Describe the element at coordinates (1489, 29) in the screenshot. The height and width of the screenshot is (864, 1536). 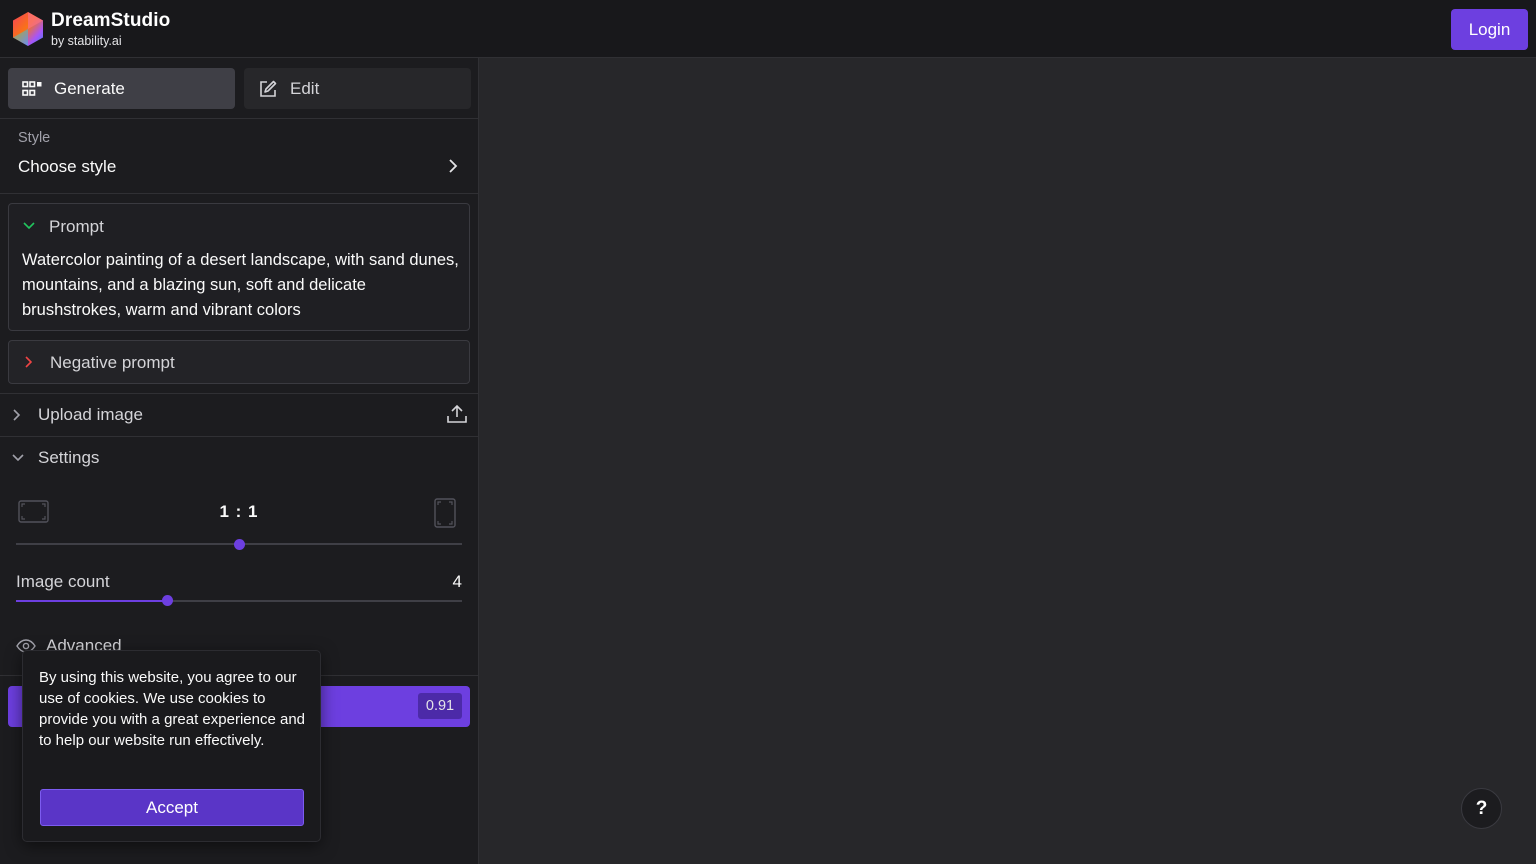
I see `login-button: Login` at that location.